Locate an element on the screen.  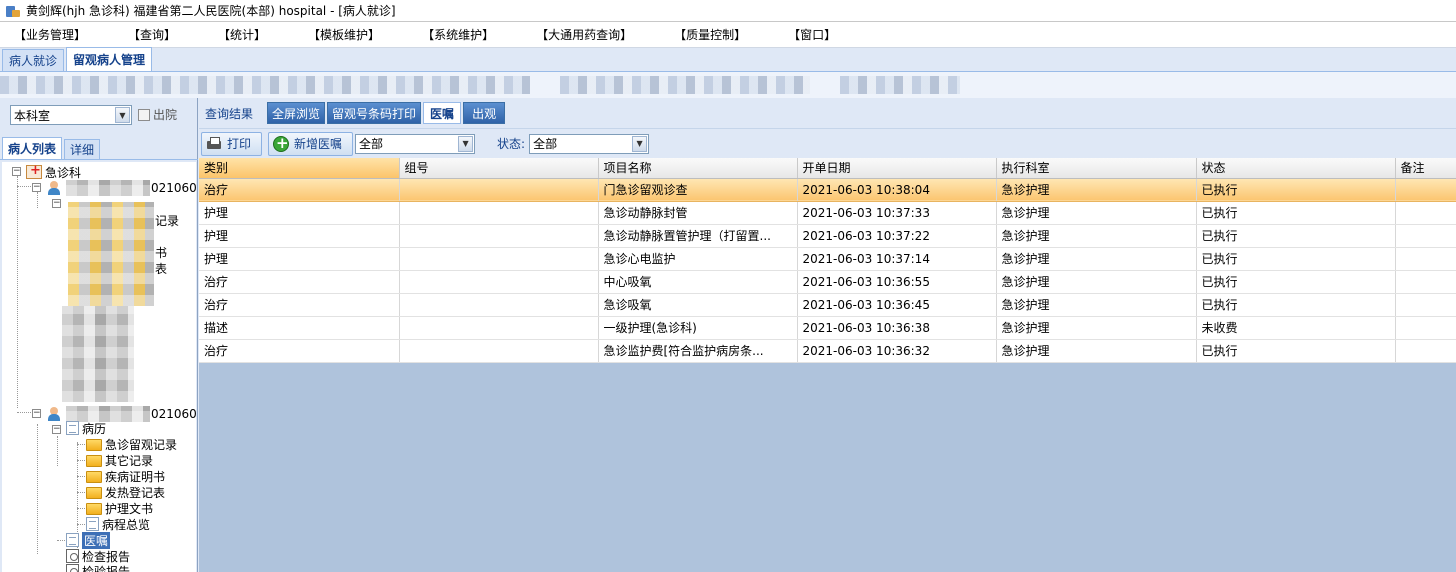
cell-order-date: 2021-06-03 10:36:55 is located at coordinates (897, 282).